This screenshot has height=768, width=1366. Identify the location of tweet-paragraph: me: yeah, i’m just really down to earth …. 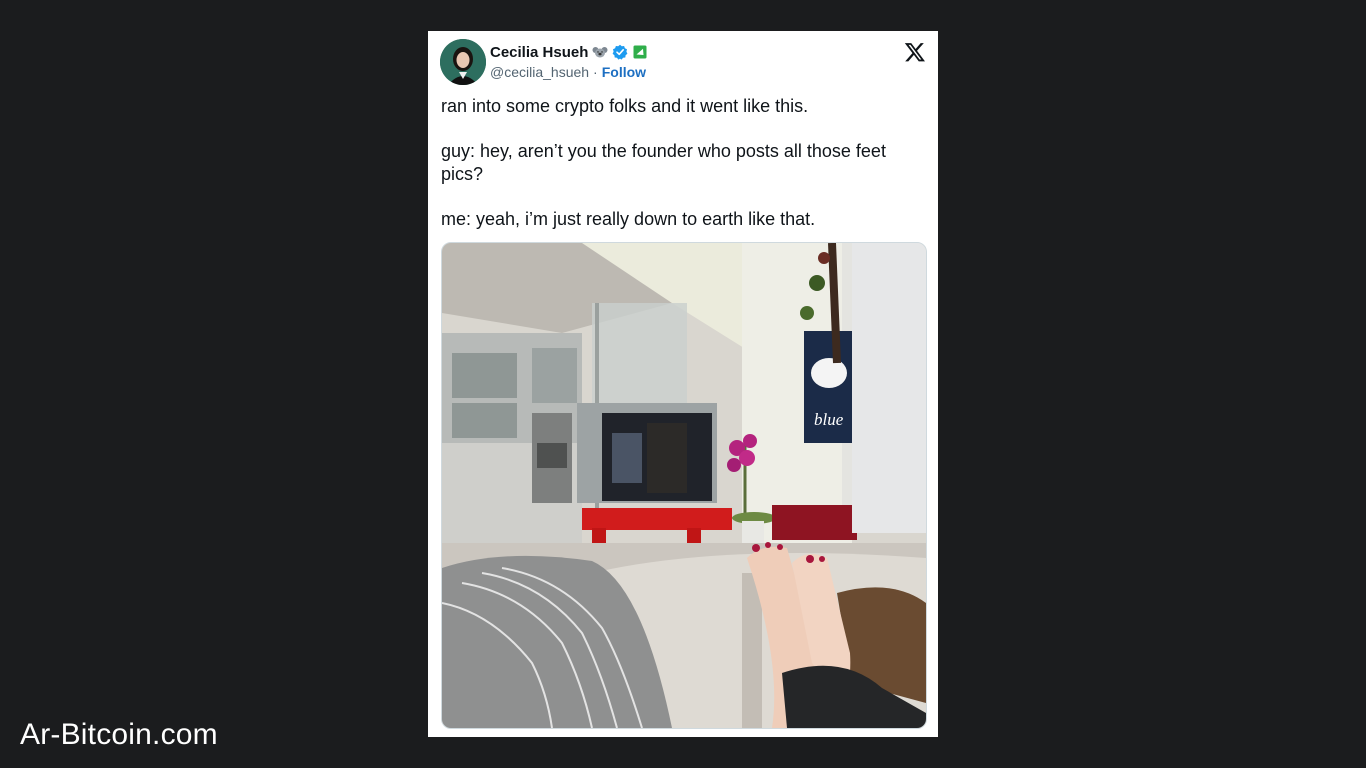
(628, 219).